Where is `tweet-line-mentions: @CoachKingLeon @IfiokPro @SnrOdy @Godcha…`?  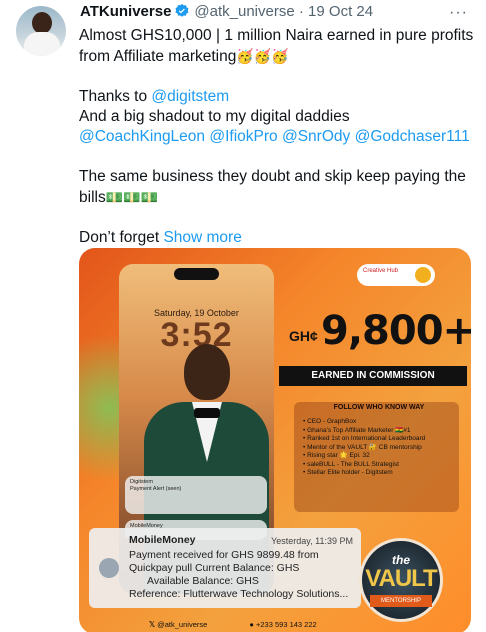
tweet-line-mentions: @CoachKingLeon @IfiokPro @SnrOdy @Godcha… is located at coordinates (276, 137).